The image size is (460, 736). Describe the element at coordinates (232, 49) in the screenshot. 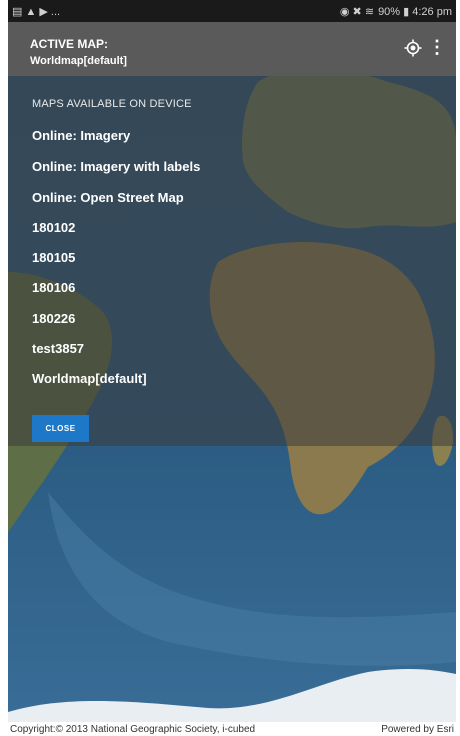

I see `app-bar: ACTIVE MAP: Worldmap[default] ⋮` at that location.